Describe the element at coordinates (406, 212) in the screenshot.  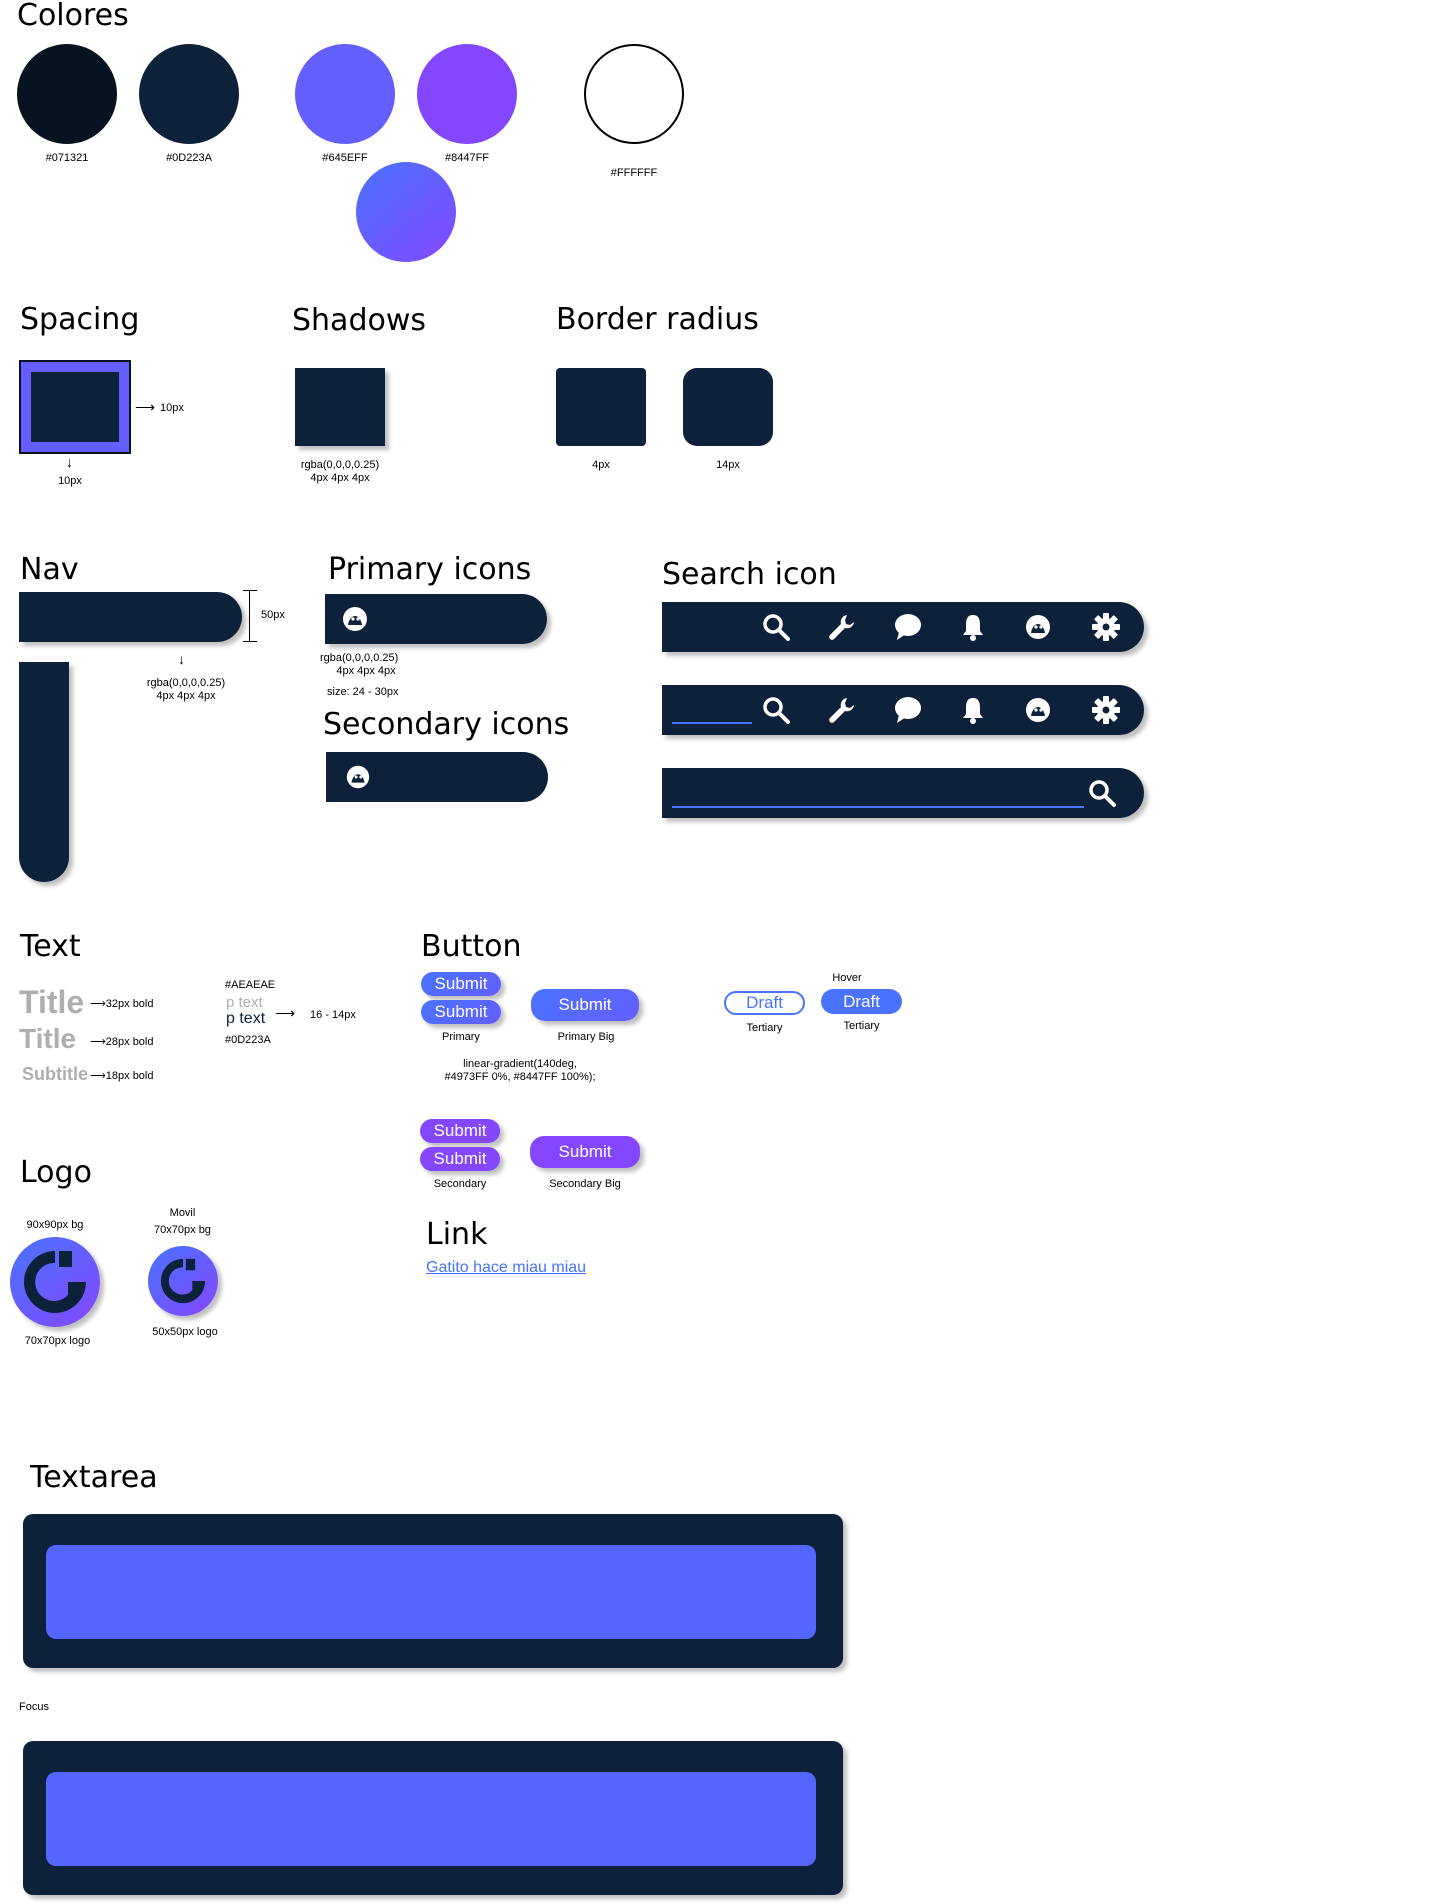
I see `color-swatch-gradient` at that location.